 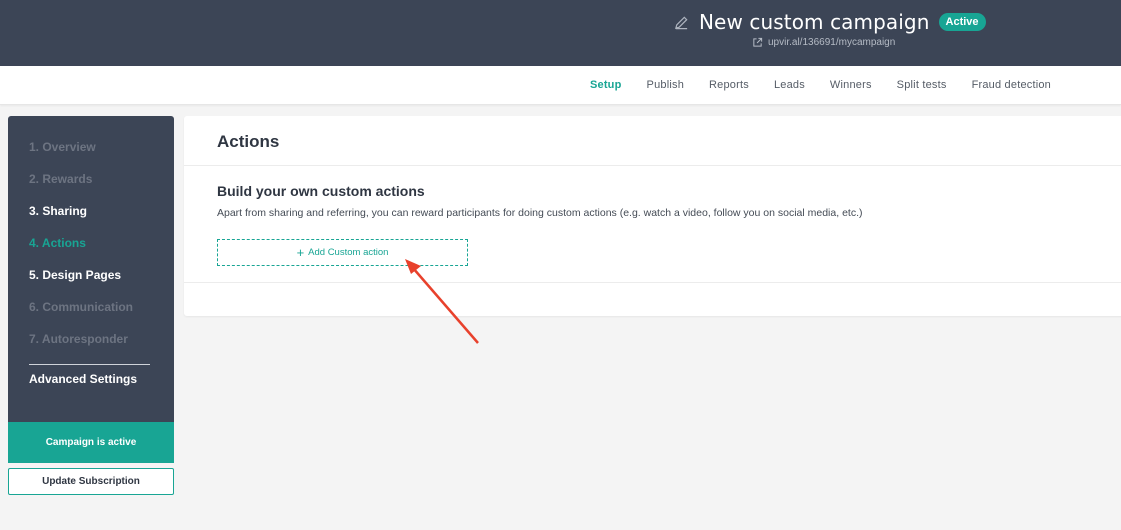 I want to click on page-title: Actions, so click(x=248, y=141).